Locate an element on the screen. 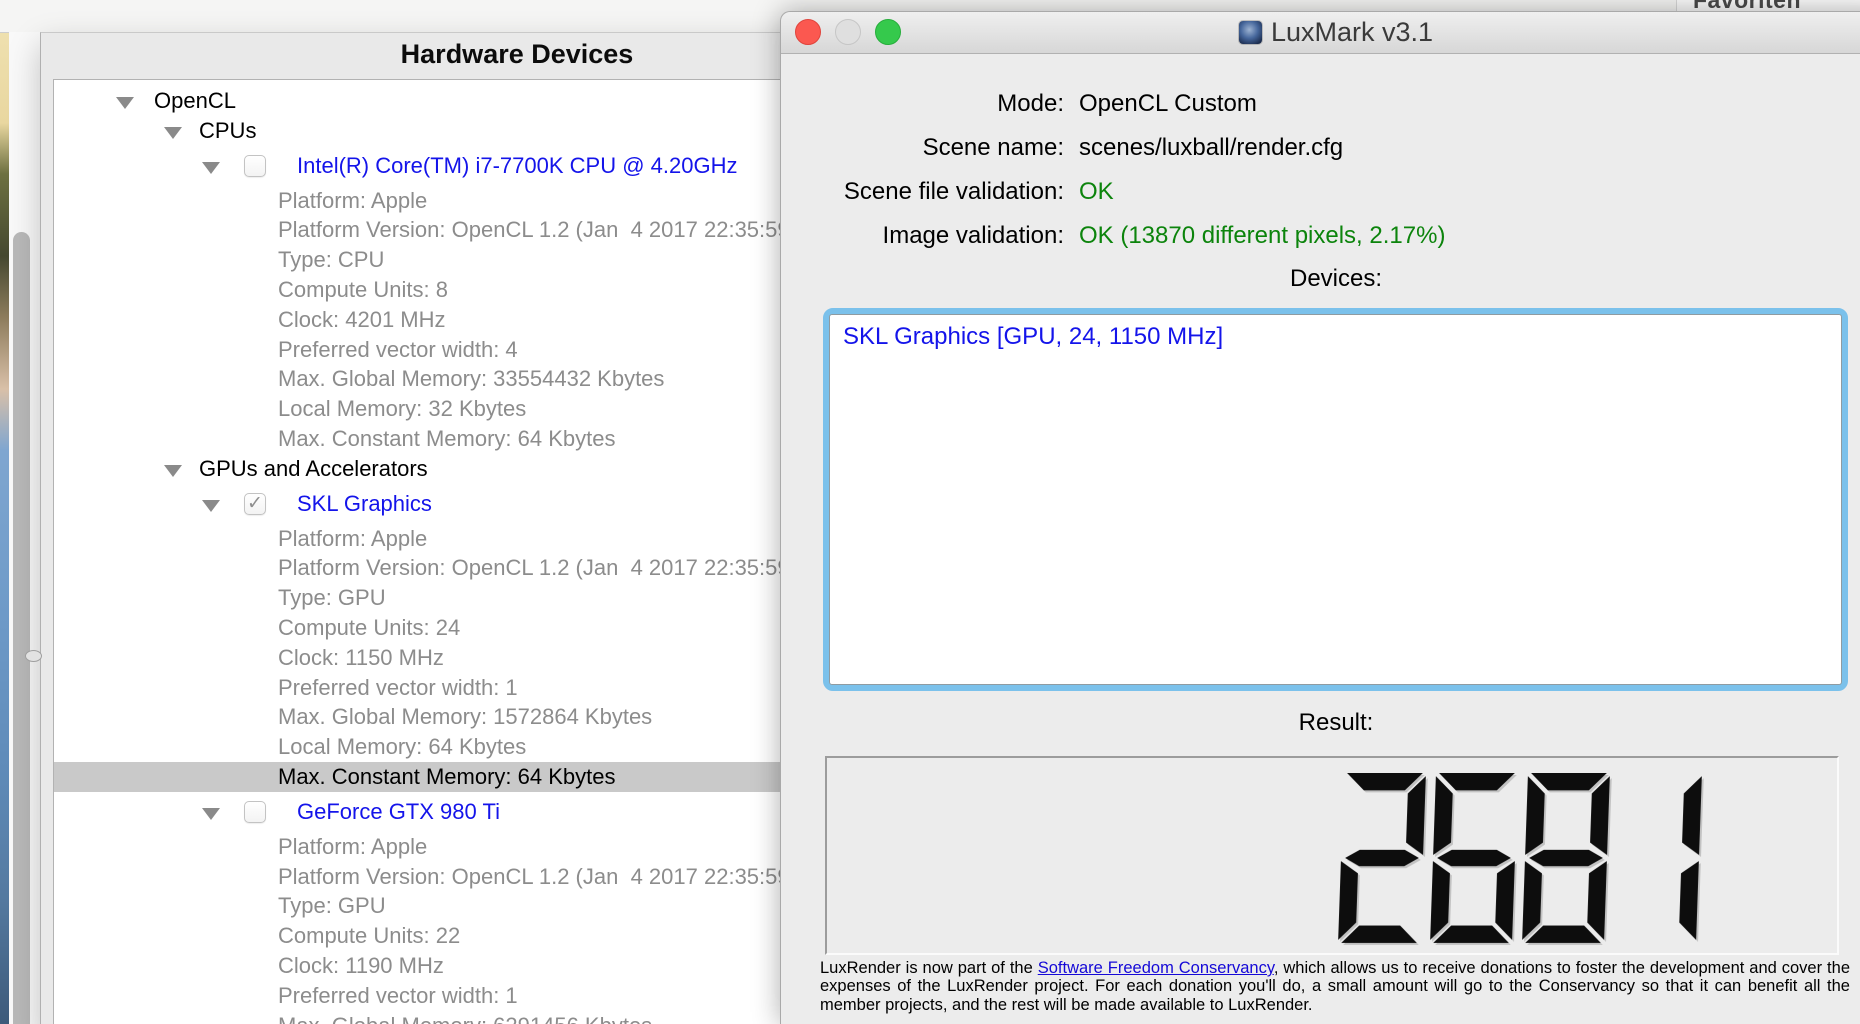 The width and height of the screenshot is (1860, 1024). tree-row-label: Clock: 1190 MHz is located at coordinates (361, 965).